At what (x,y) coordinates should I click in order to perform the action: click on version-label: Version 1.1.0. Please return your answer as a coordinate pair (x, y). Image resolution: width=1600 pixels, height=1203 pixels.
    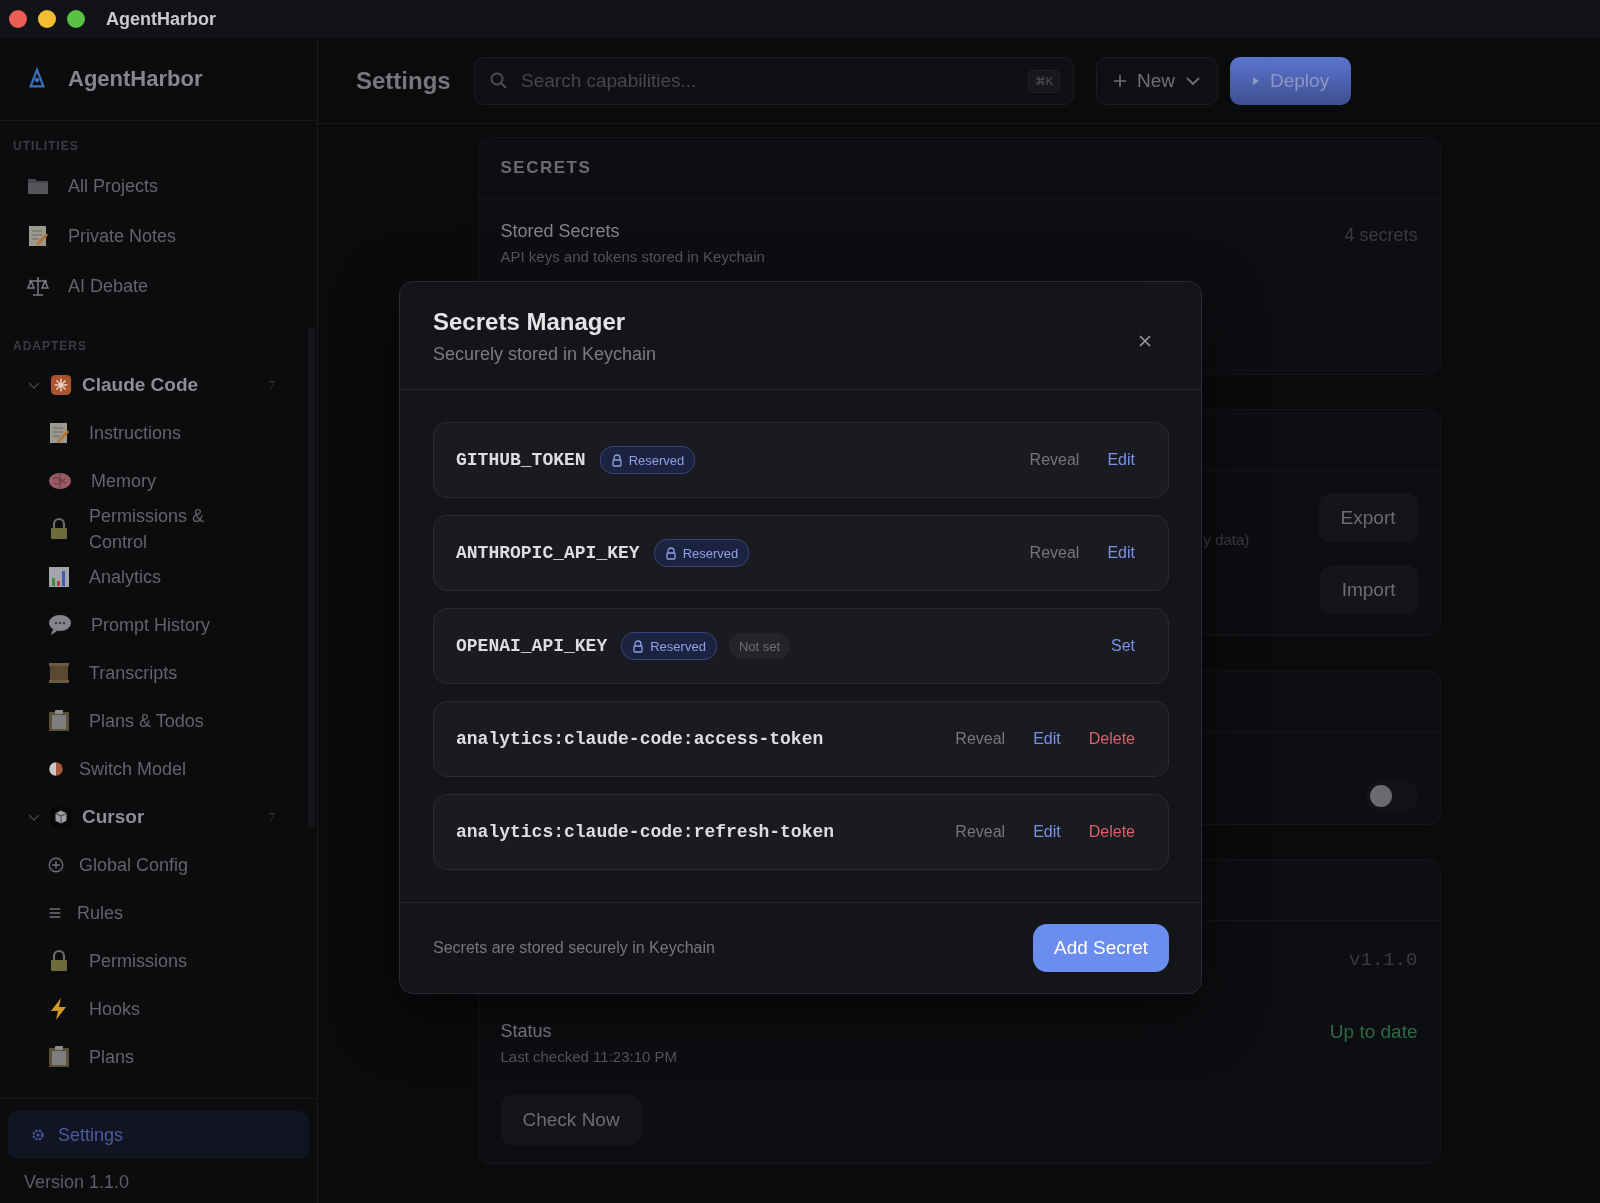
    Looking at the image, I should click on (77, 1182).